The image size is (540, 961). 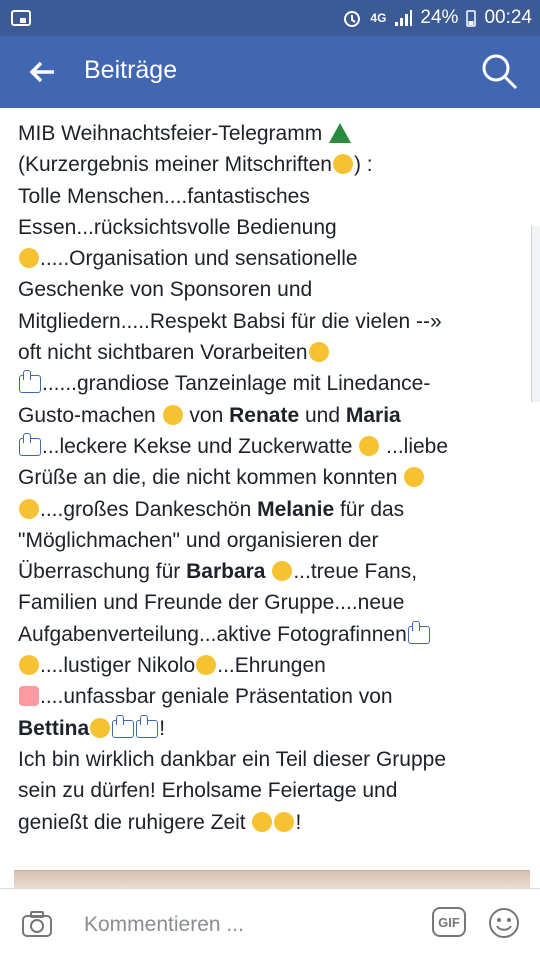 What do you see at coordinates (414, 477) in the screenshot?
I see `surprised-emoji-icon` at bounding box center [414, 477].